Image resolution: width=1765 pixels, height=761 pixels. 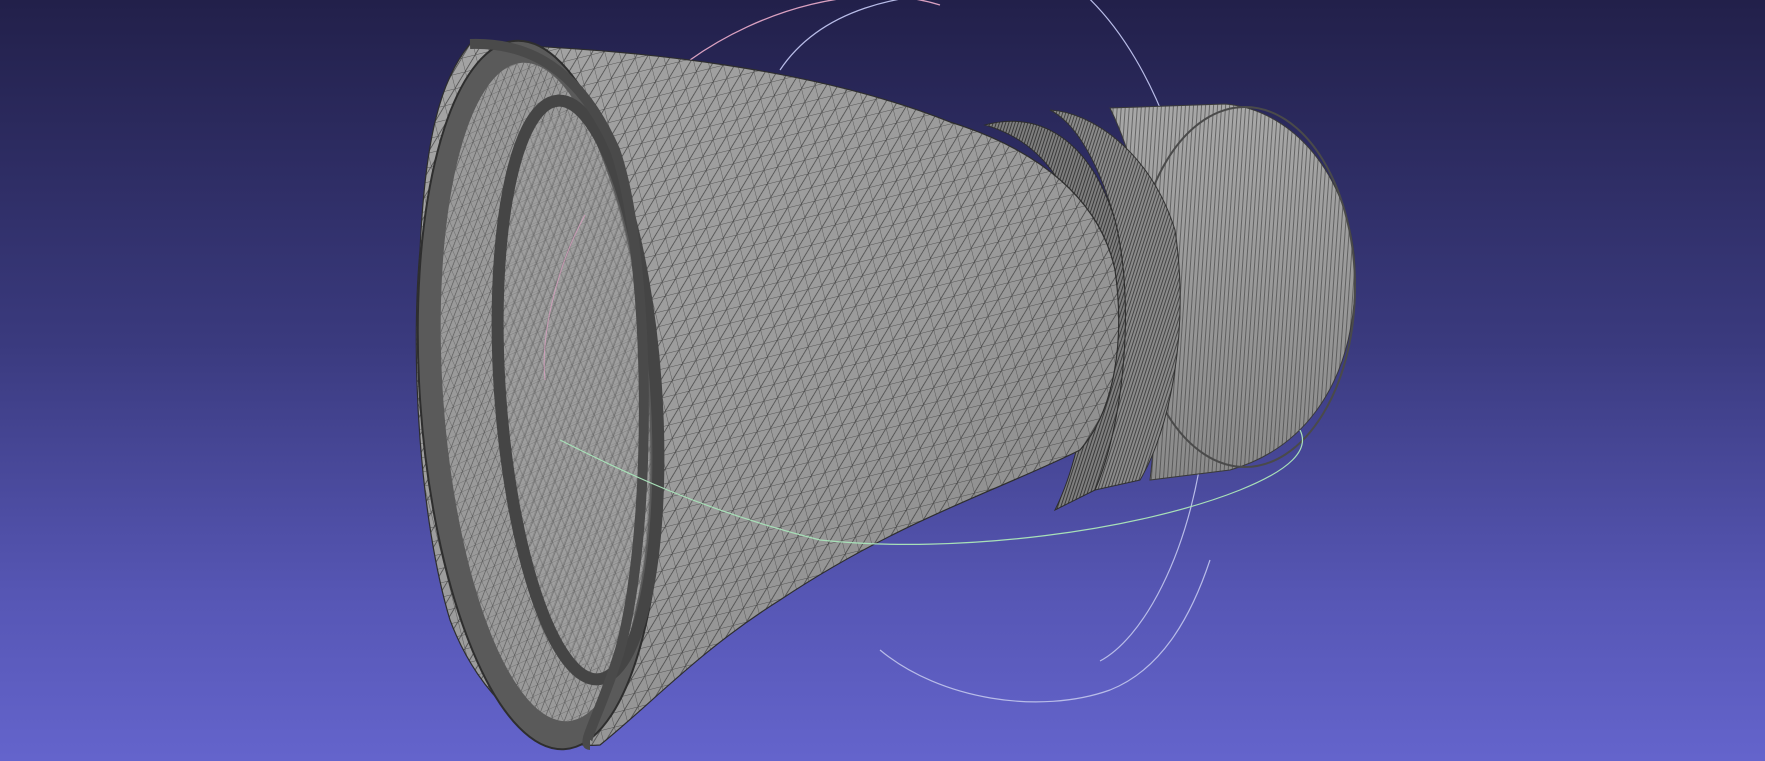 I want to click on trackball-ring-red, so click(x=815, y=30).